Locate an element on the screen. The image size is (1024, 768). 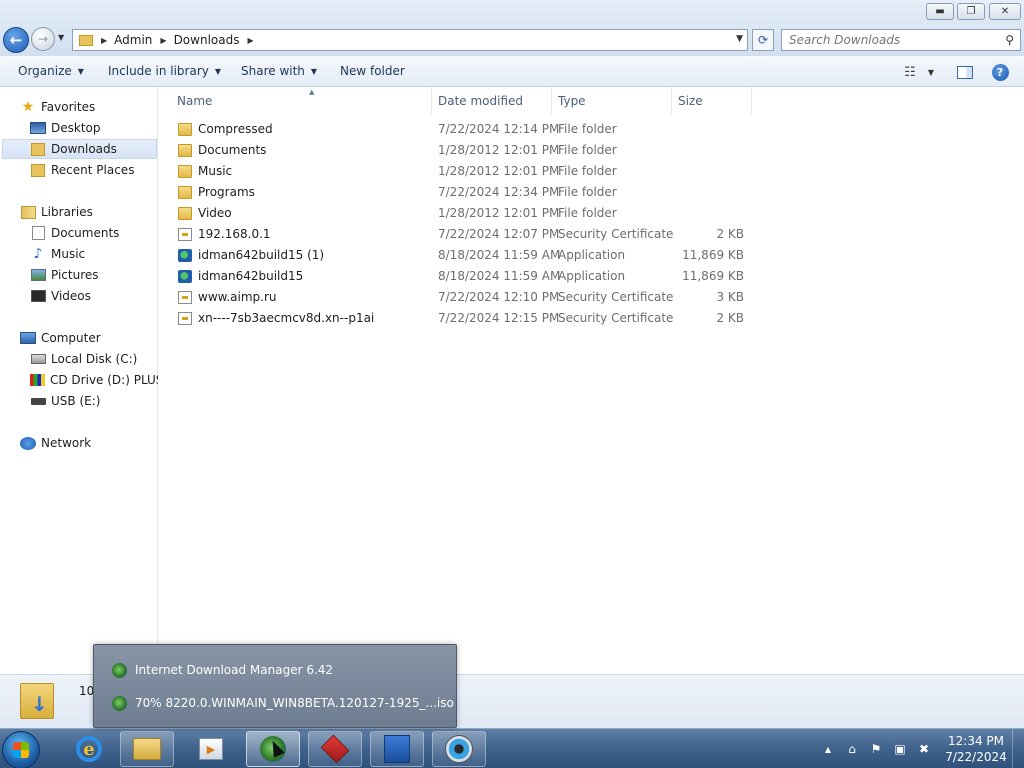
file-row: Music 1/28/2012 12:01 PM File folder is located at coordinates (467, 171).